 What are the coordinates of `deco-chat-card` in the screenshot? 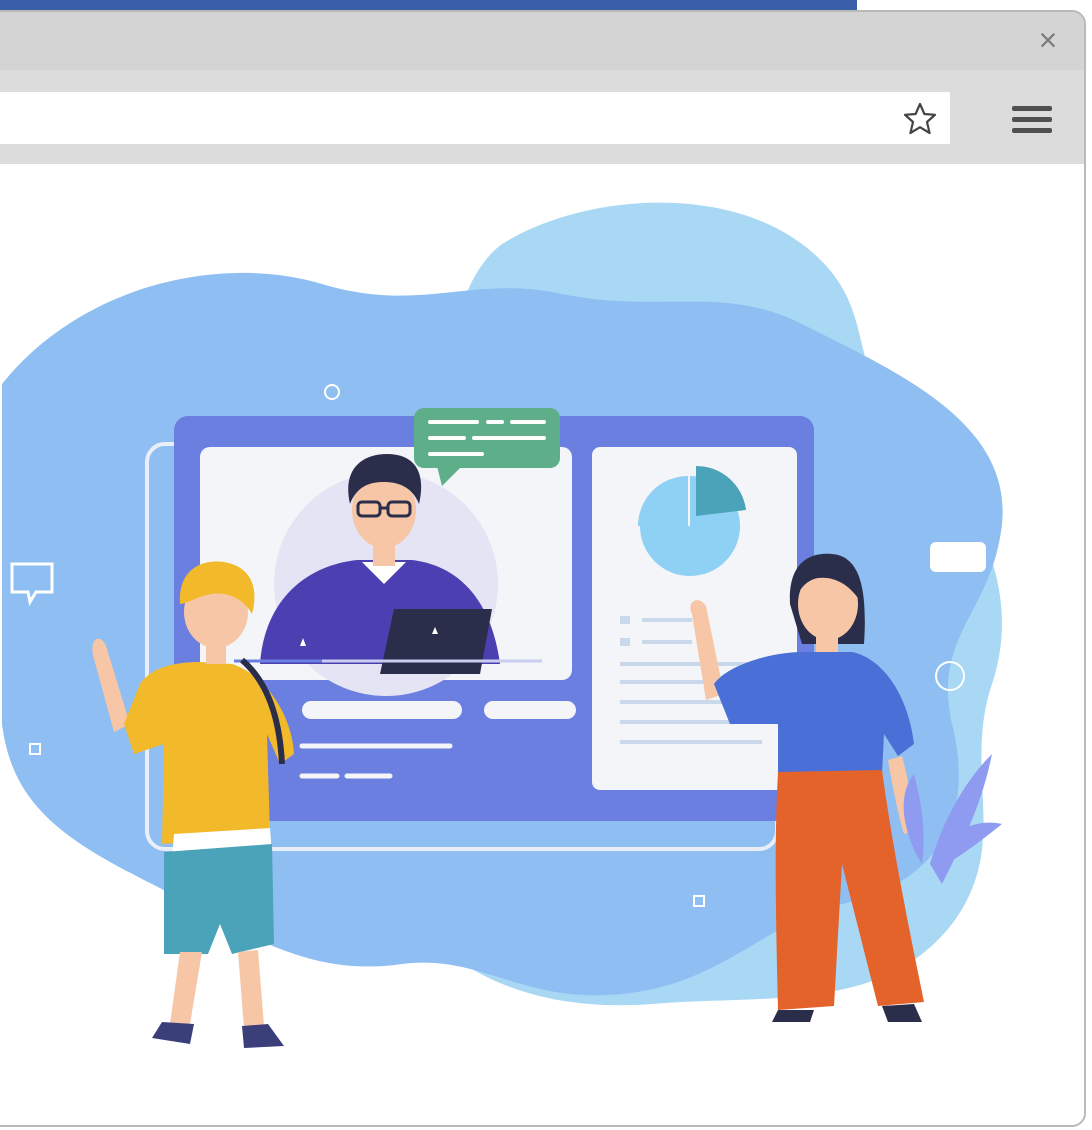 It's located at (958, 557).